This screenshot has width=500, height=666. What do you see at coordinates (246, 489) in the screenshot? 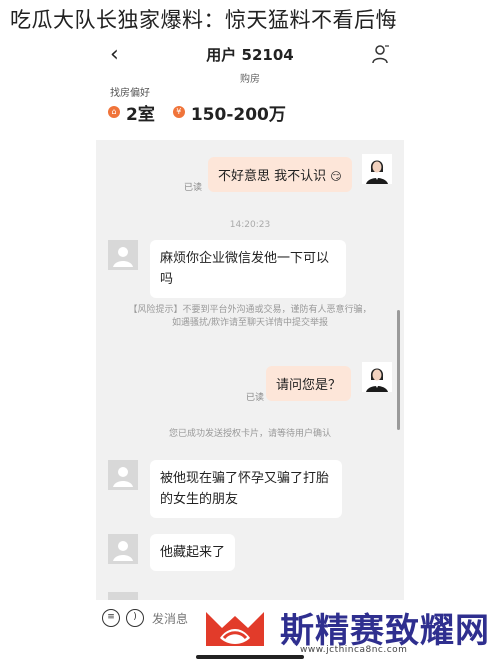
I see `message-bubble-received: 被他现在骗了怀孕又骗了打胎的女生的朋友` at bounding box center [246, 489].